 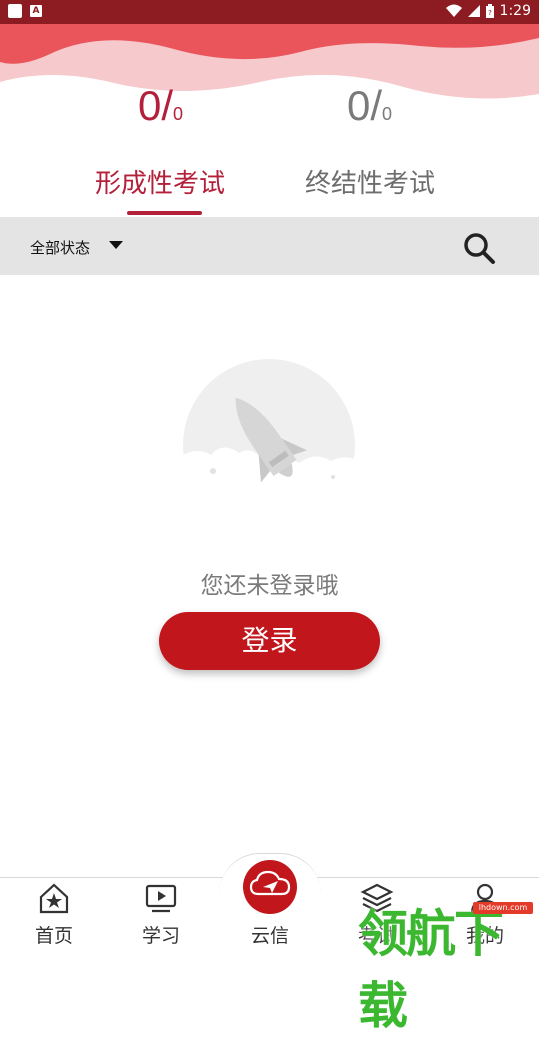 What do you see at coordinates (54, 917) in the screenshot?
I see `nav-item-home: 首页` at bounding box center [54, 917].